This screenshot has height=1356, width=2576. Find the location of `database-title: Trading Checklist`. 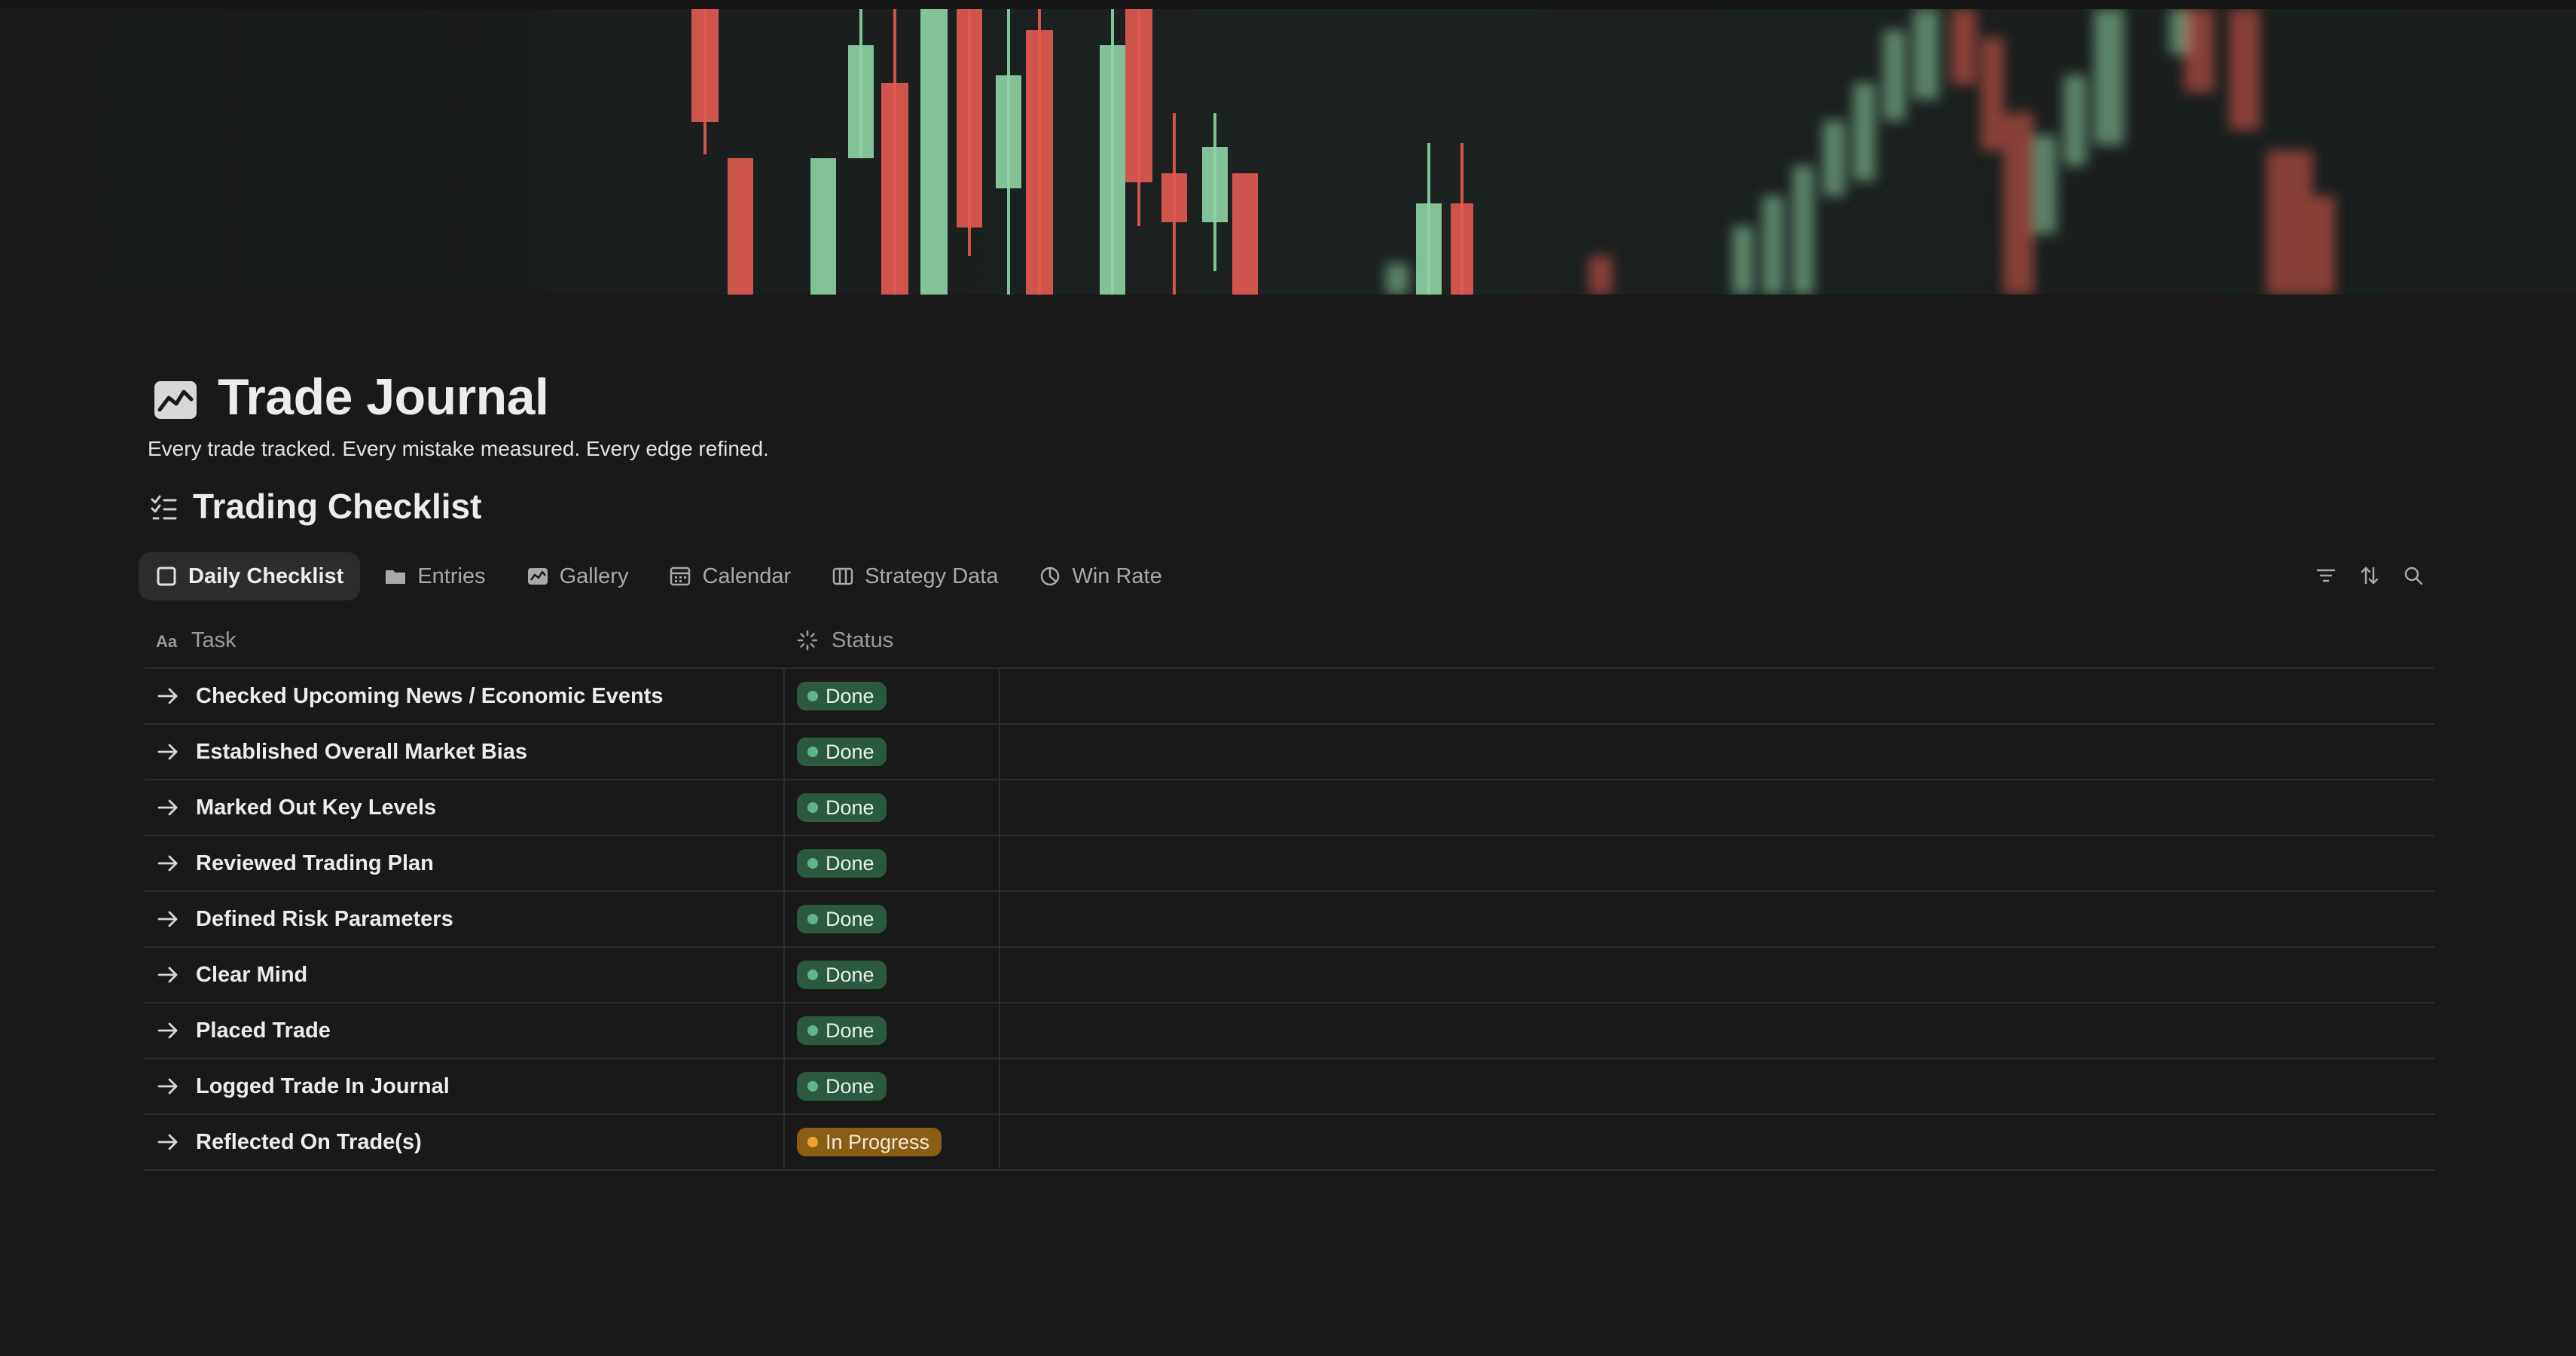

database-title: Trading Checklist is located at coordinates (337, 507).